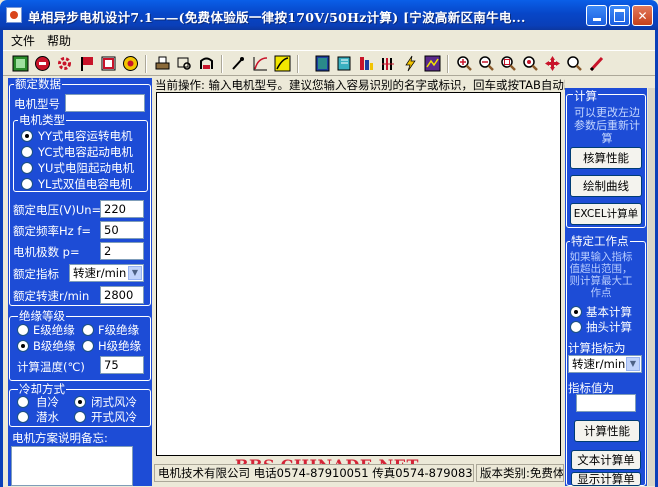 This screenshot has width=658, height=487. What do you see at coordinates (609, 327) in the screenshot?
I see `tap-calc-label: 抽头计算` at bounding box center [609, 327].